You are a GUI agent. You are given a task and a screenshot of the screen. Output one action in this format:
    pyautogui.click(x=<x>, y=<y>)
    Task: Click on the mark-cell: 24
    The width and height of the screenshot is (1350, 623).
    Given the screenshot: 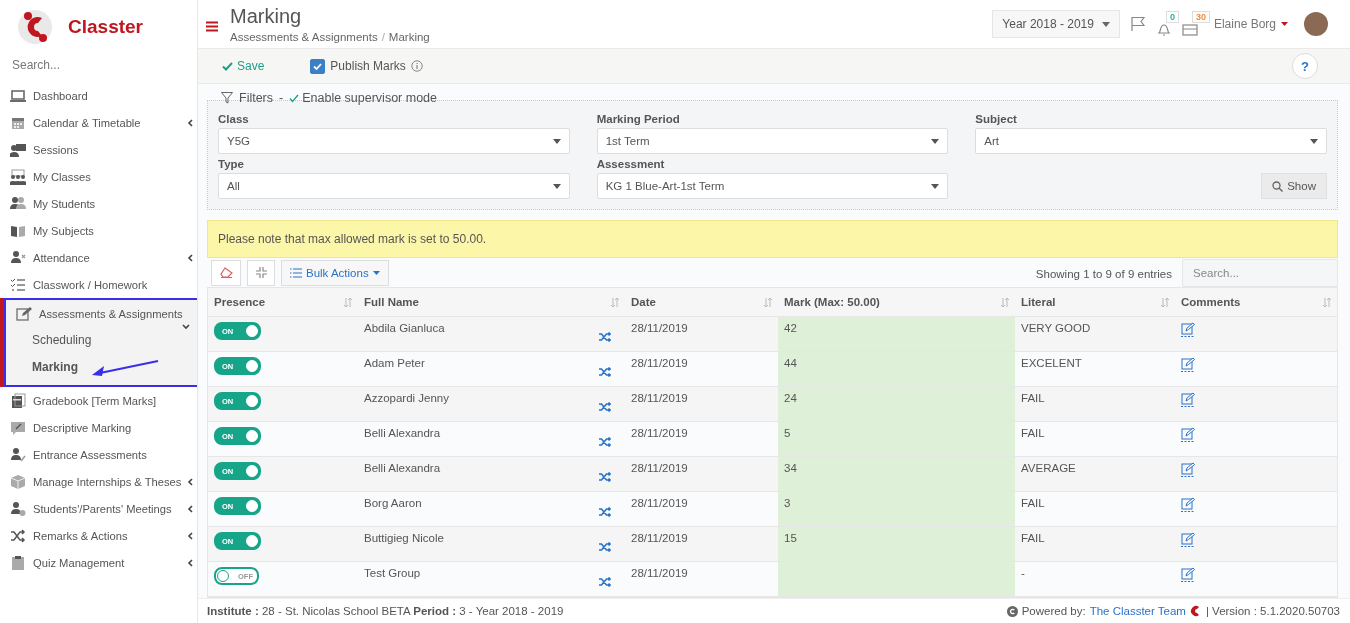 What is the action you would take?
    pyautogui.click(x=896, y=404)
    